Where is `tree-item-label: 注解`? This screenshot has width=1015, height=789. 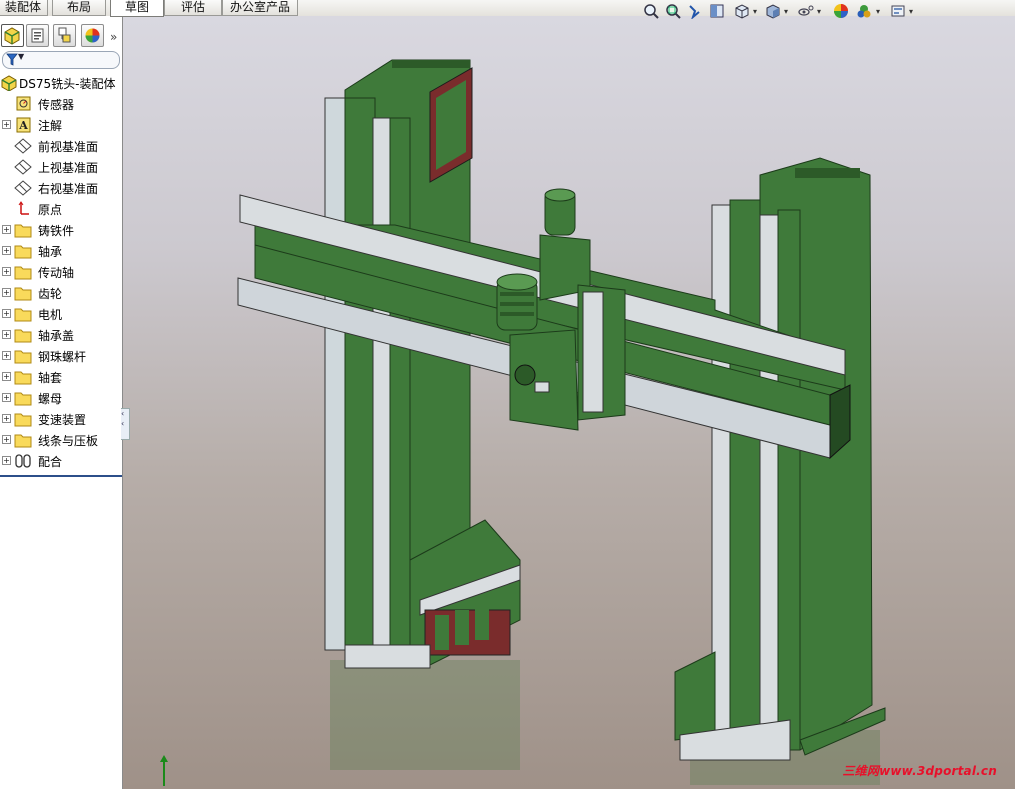 tree-item-label: 注解 is located at coordinates (50, 126).